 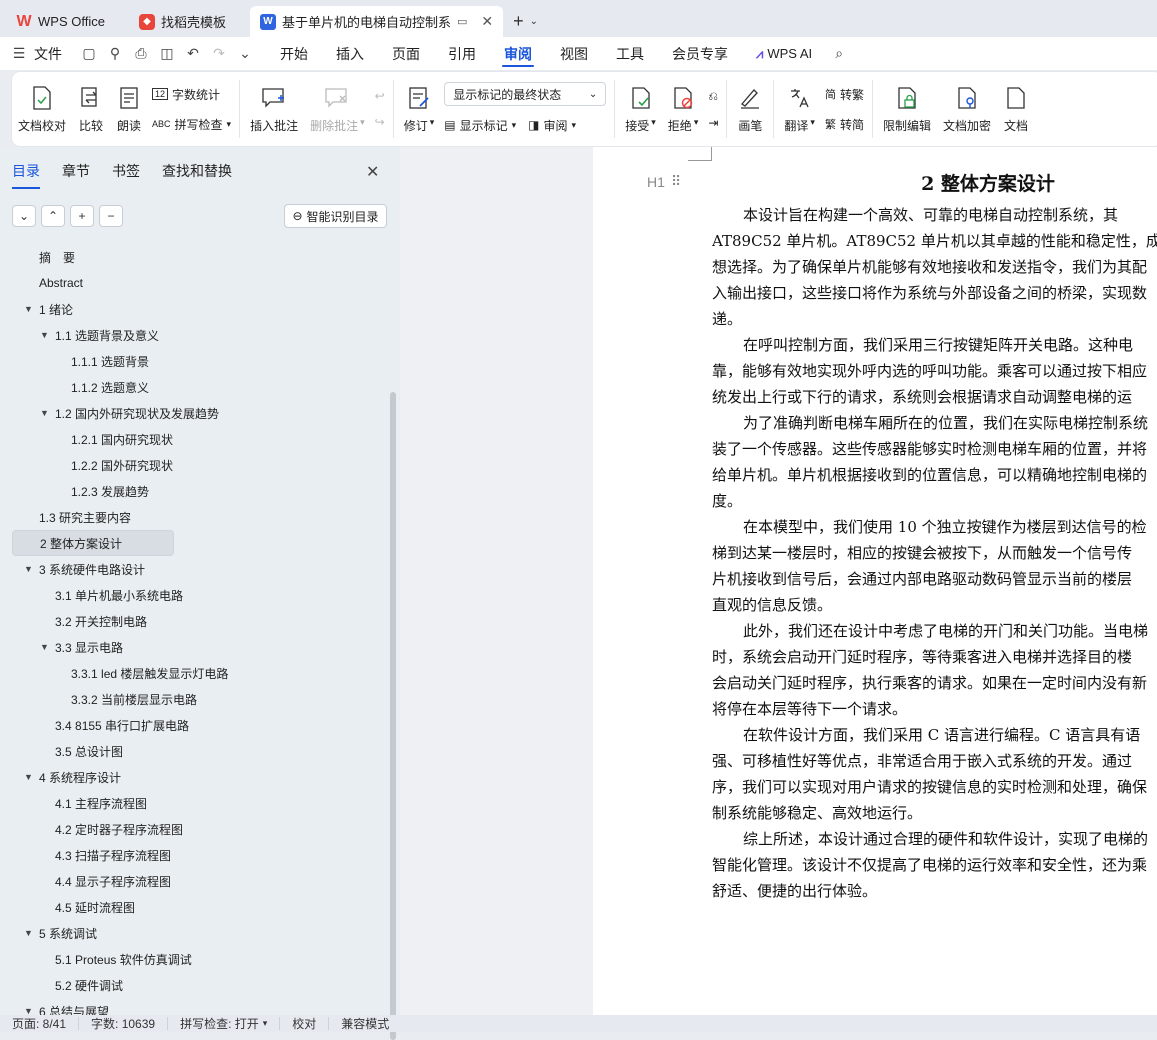 I want to click on redo-icon: ↷, so click(x=219, y=53).